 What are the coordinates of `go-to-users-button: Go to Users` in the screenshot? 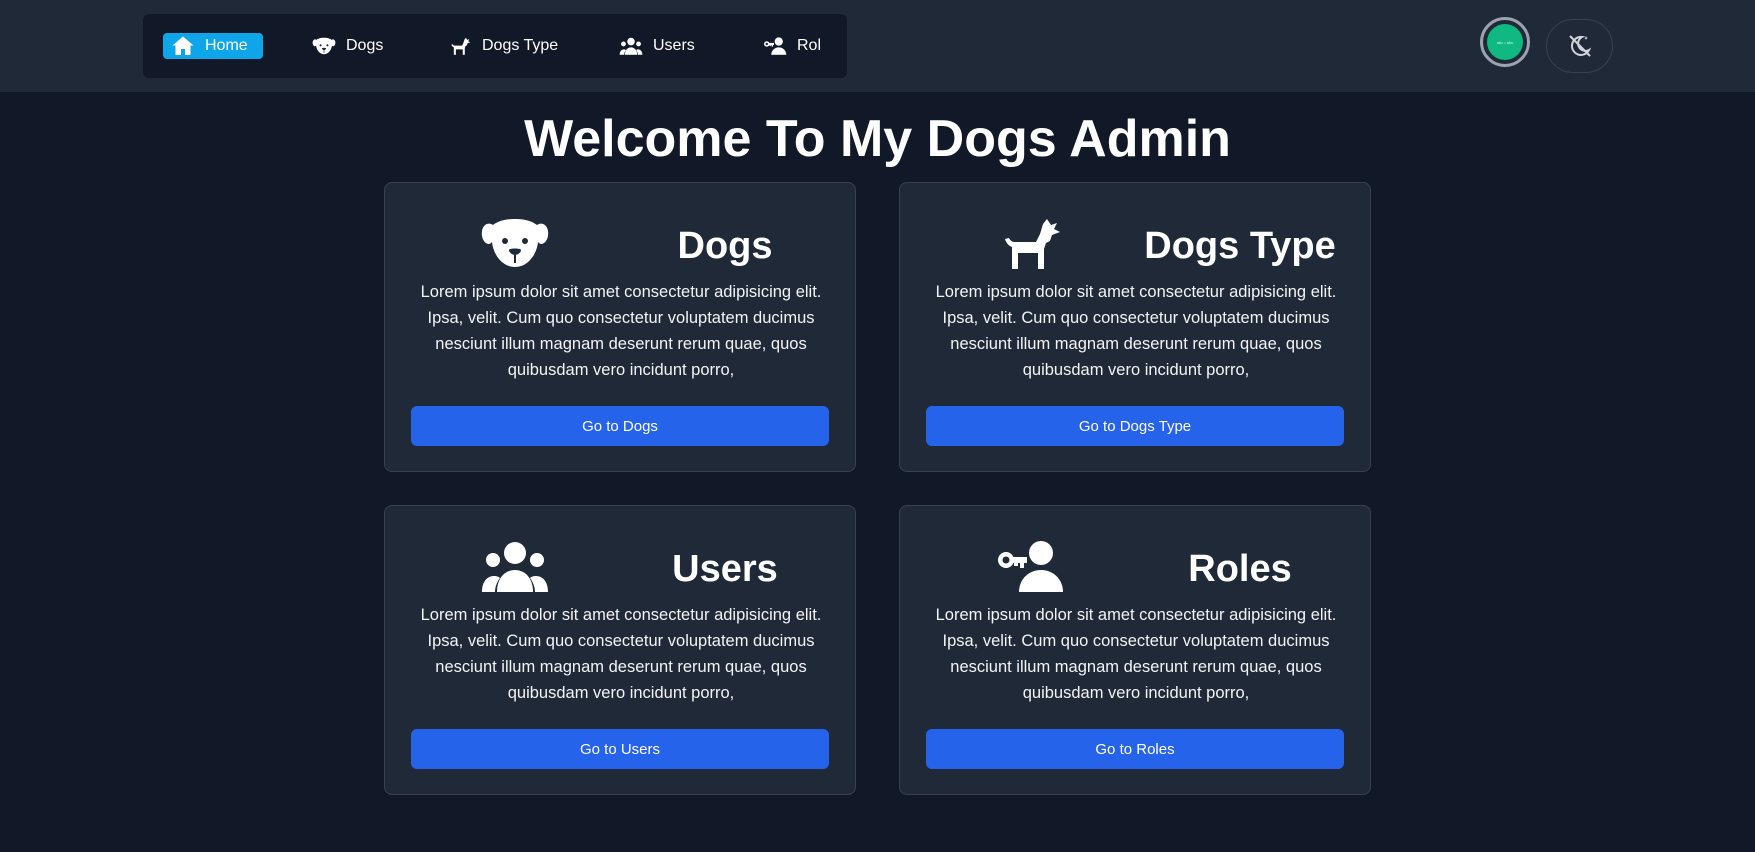 It's located at (620, 749).